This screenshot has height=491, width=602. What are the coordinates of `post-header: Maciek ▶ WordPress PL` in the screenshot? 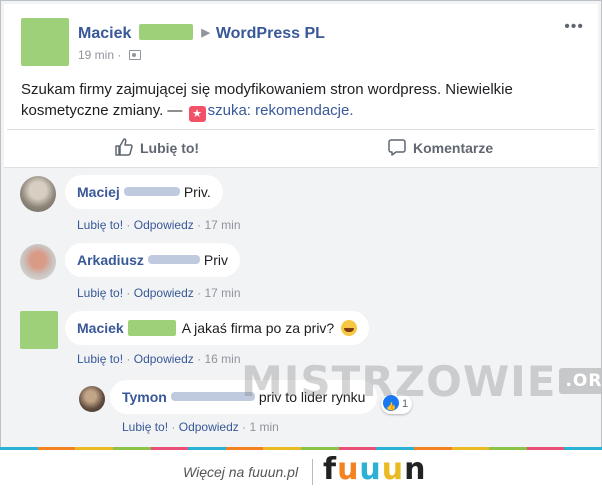 It's located at (201, 33).